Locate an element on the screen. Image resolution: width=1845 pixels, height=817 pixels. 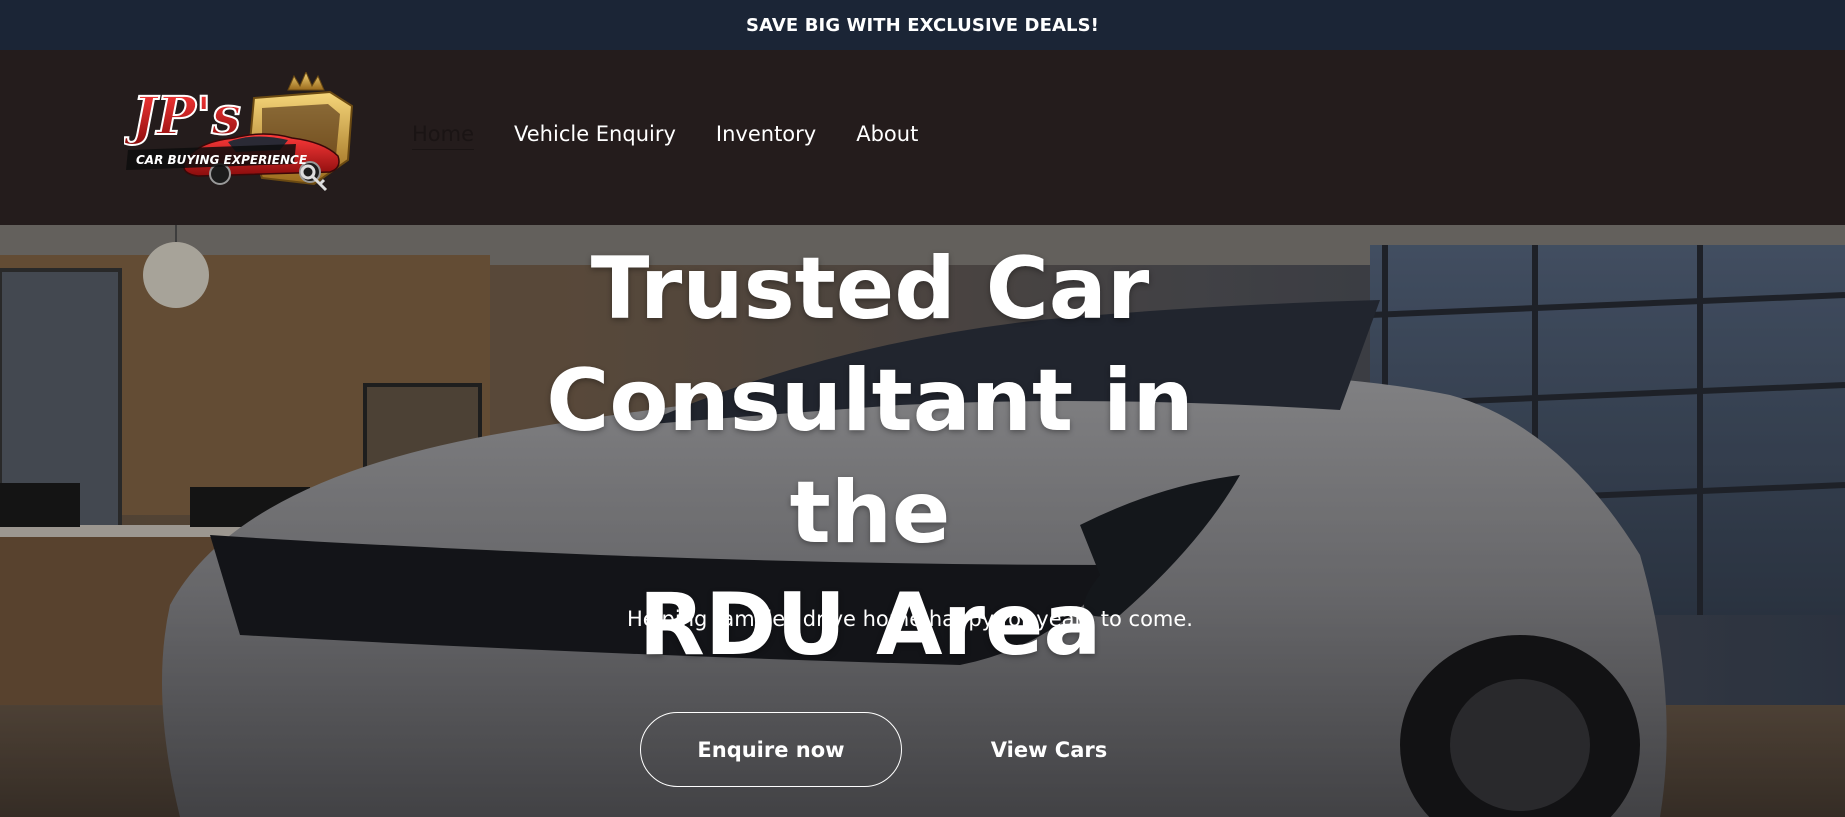
logo-image: JP's CAR BUYING EXPERIENCE is located at coordinates (238, 131).